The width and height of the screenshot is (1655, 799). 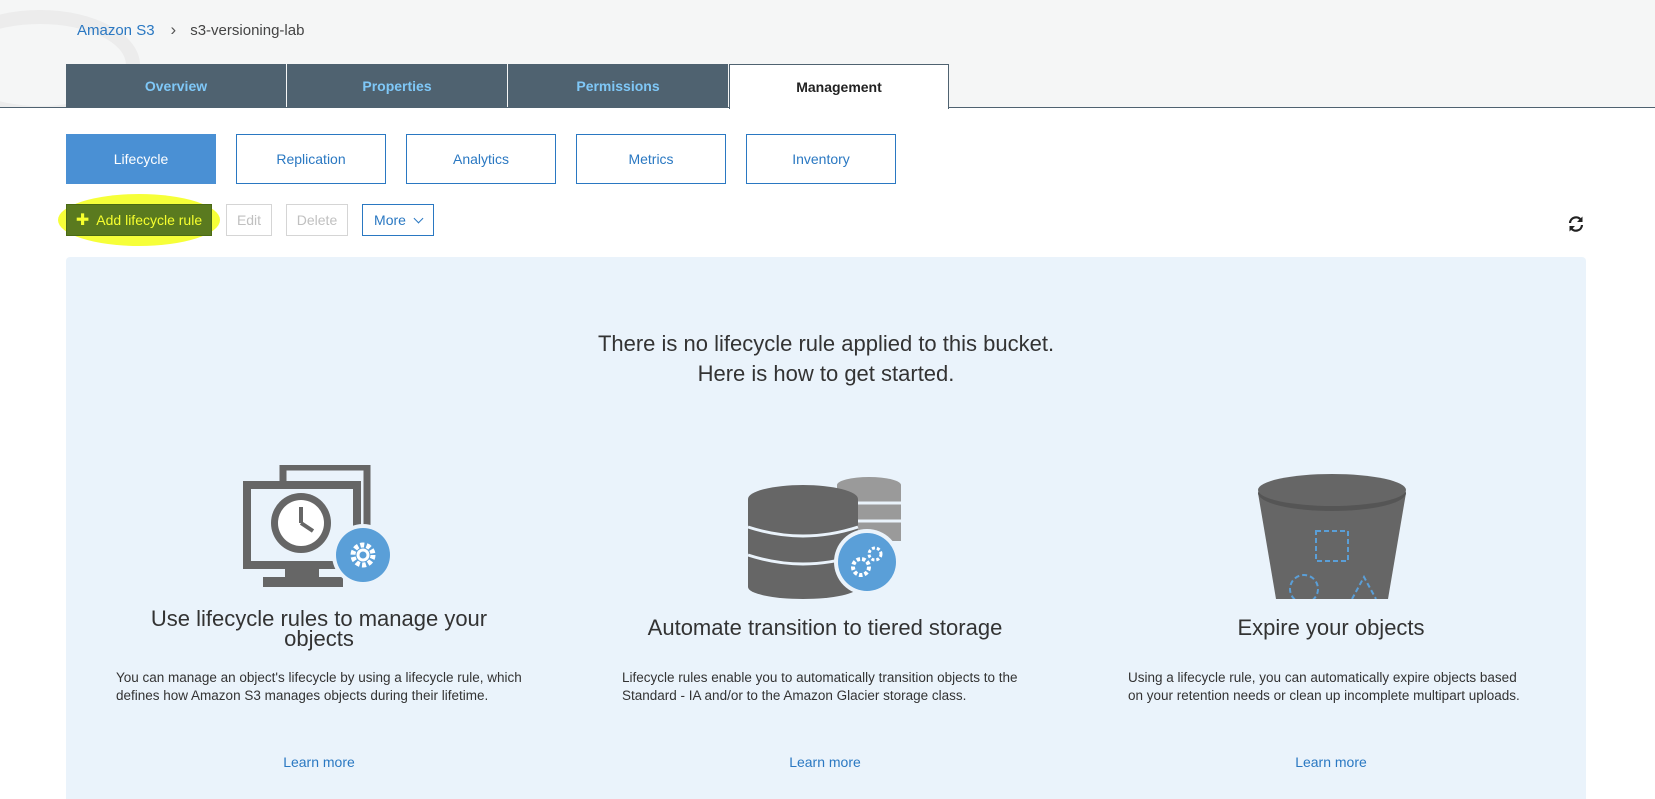 I want to click on monitor-clock-gear-icon, so click(x=318, y=526).